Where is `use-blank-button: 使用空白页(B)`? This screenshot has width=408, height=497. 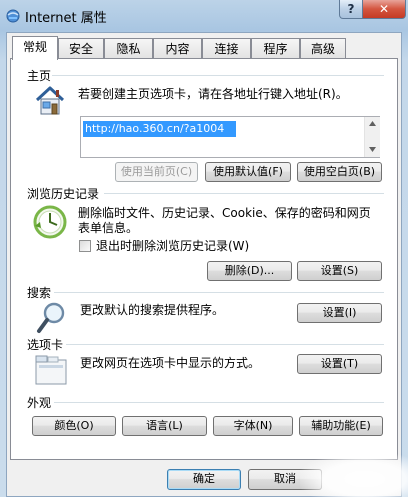
use-blank-button: 使用空白页(B) is located at coordinates (339, 172).